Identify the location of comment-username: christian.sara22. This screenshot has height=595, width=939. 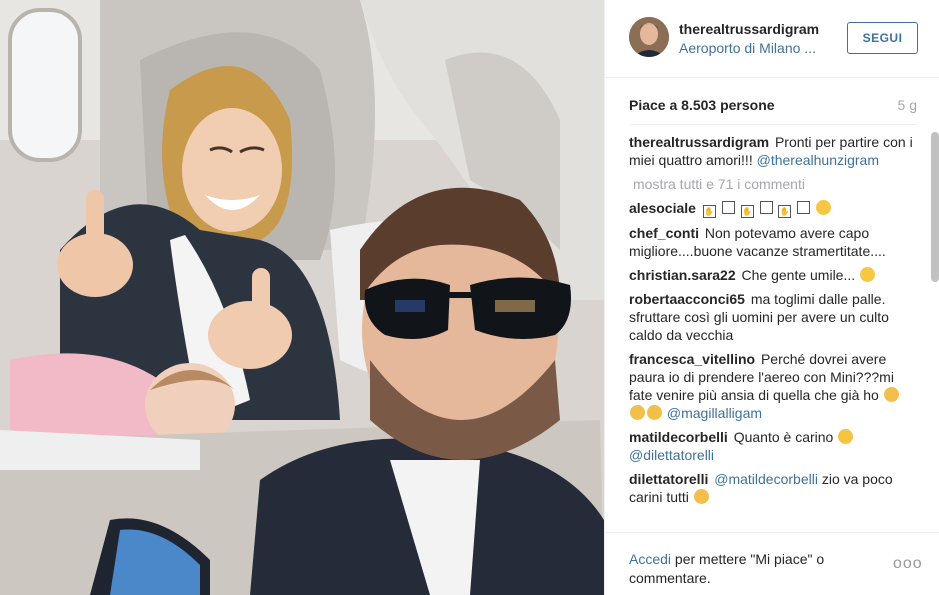
(682, 275).